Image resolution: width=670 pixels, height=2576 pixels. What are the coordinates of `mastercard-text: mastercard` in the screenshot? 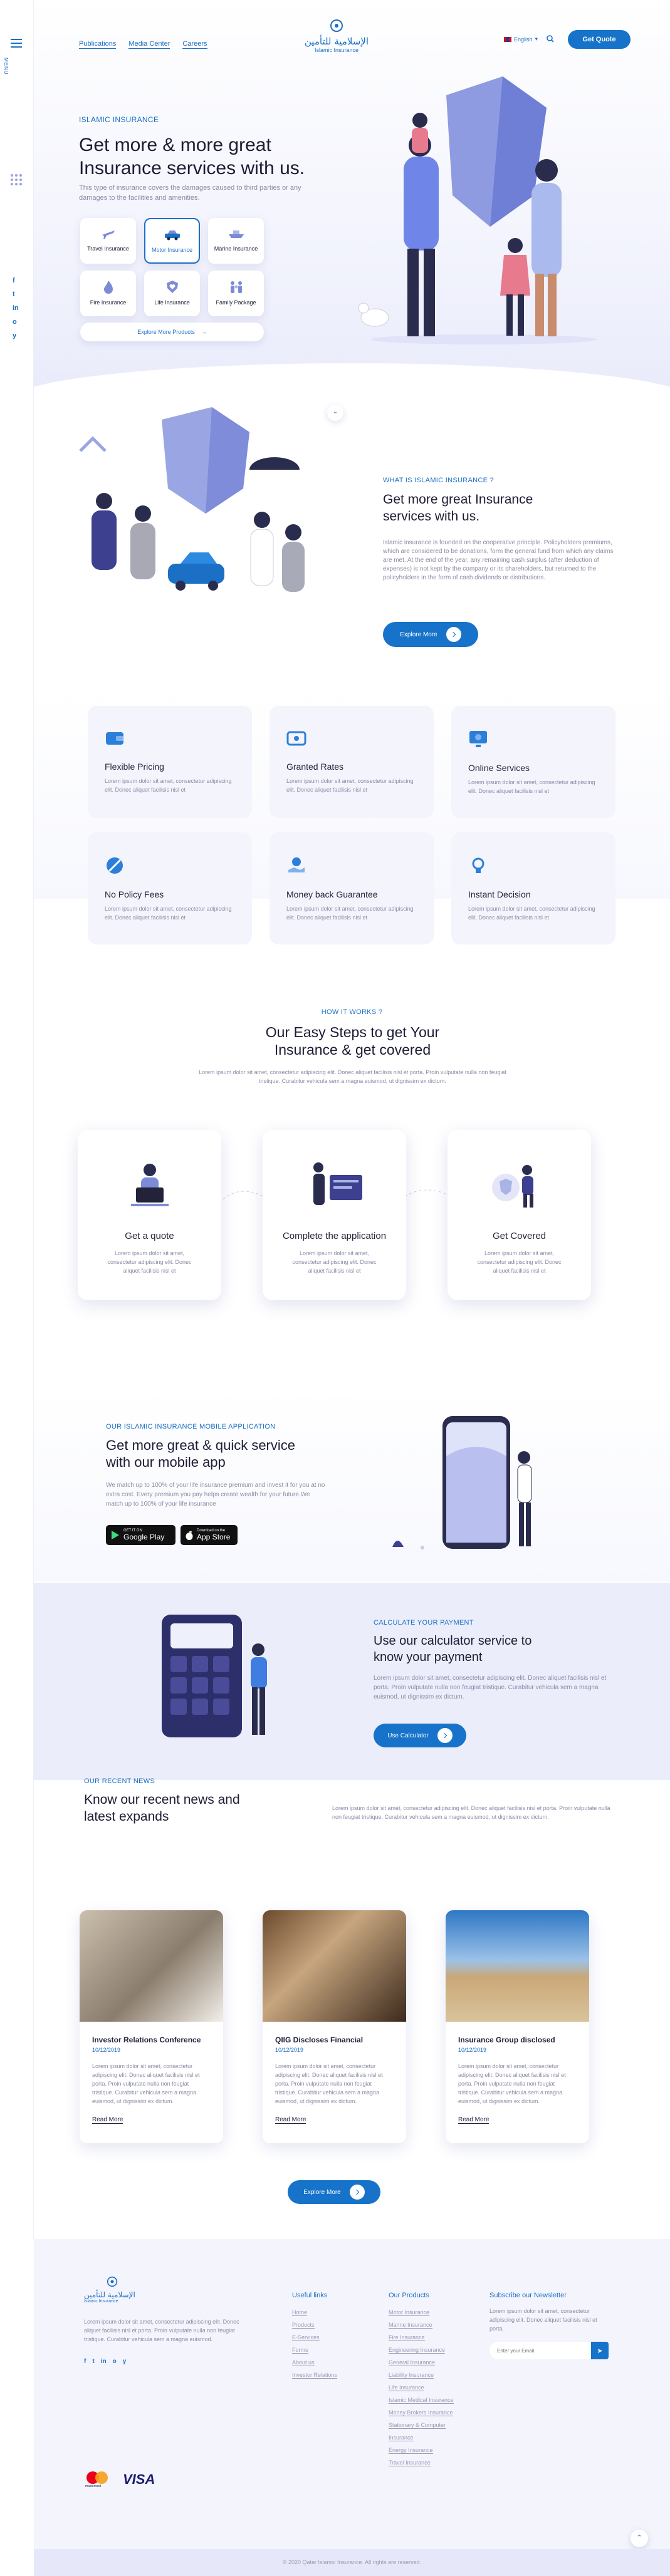 It's located at (93, 2486).